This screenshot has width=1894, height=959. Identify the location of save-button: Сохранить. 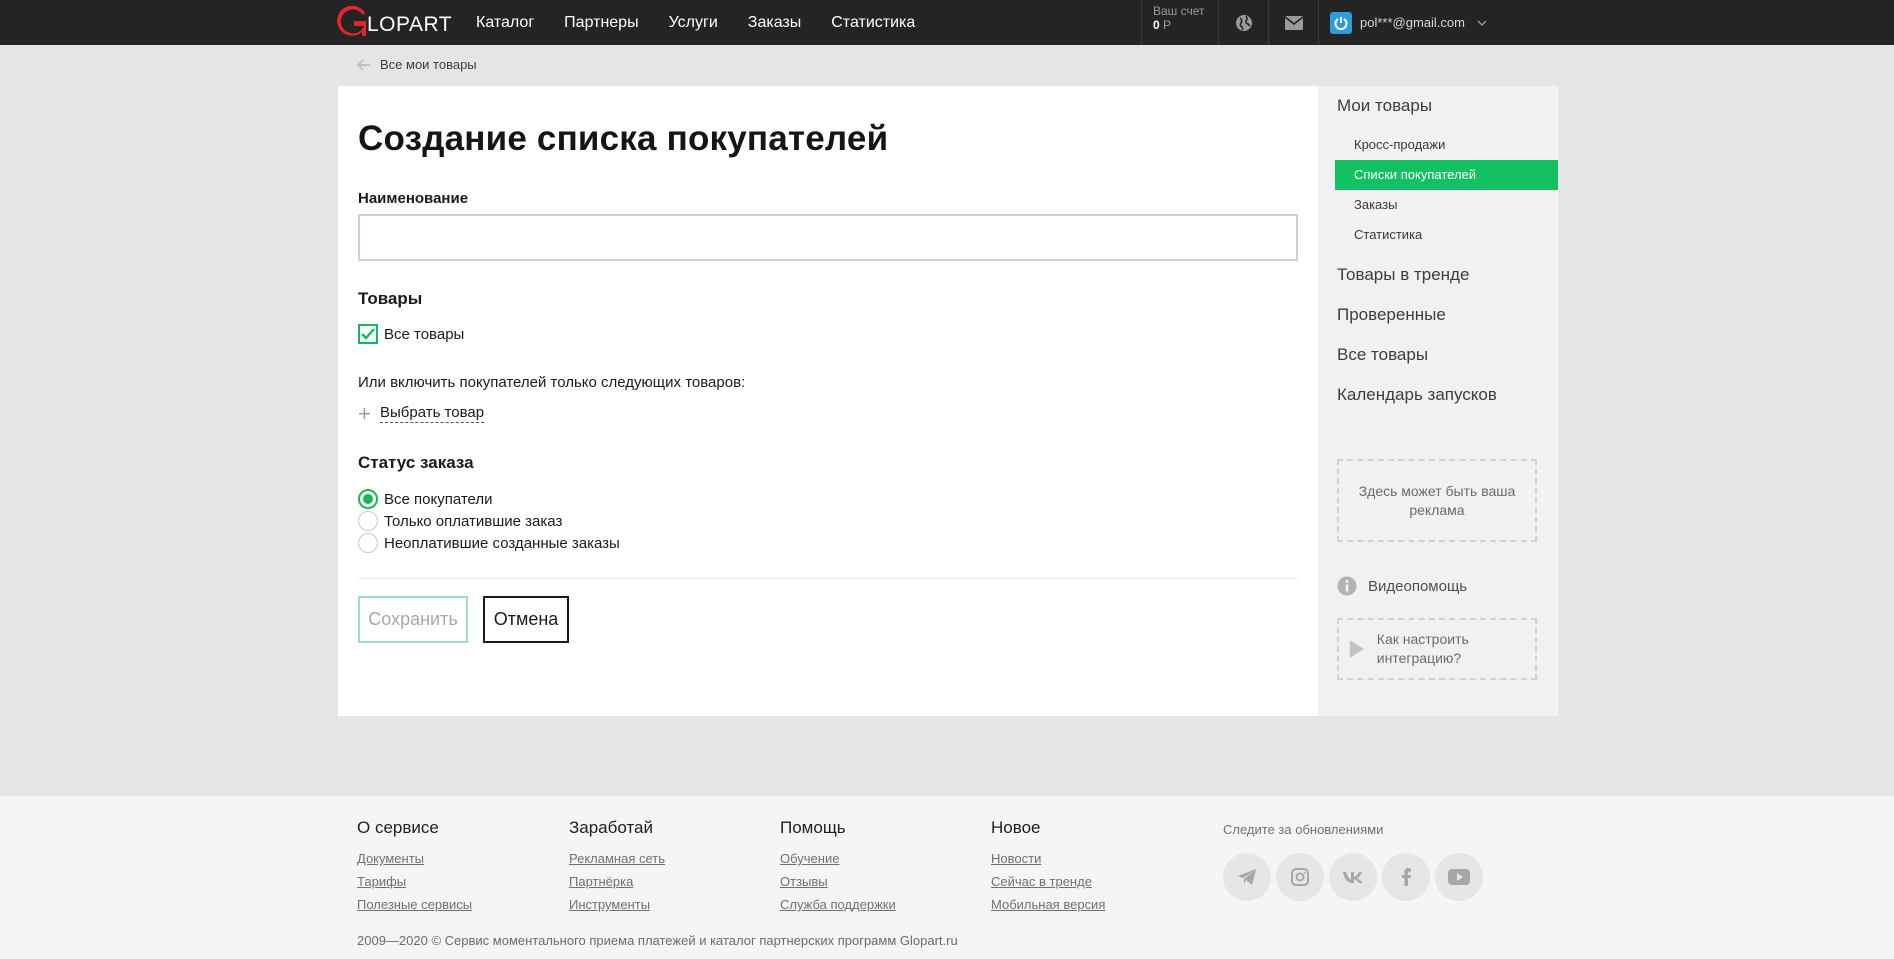
(413, 619).